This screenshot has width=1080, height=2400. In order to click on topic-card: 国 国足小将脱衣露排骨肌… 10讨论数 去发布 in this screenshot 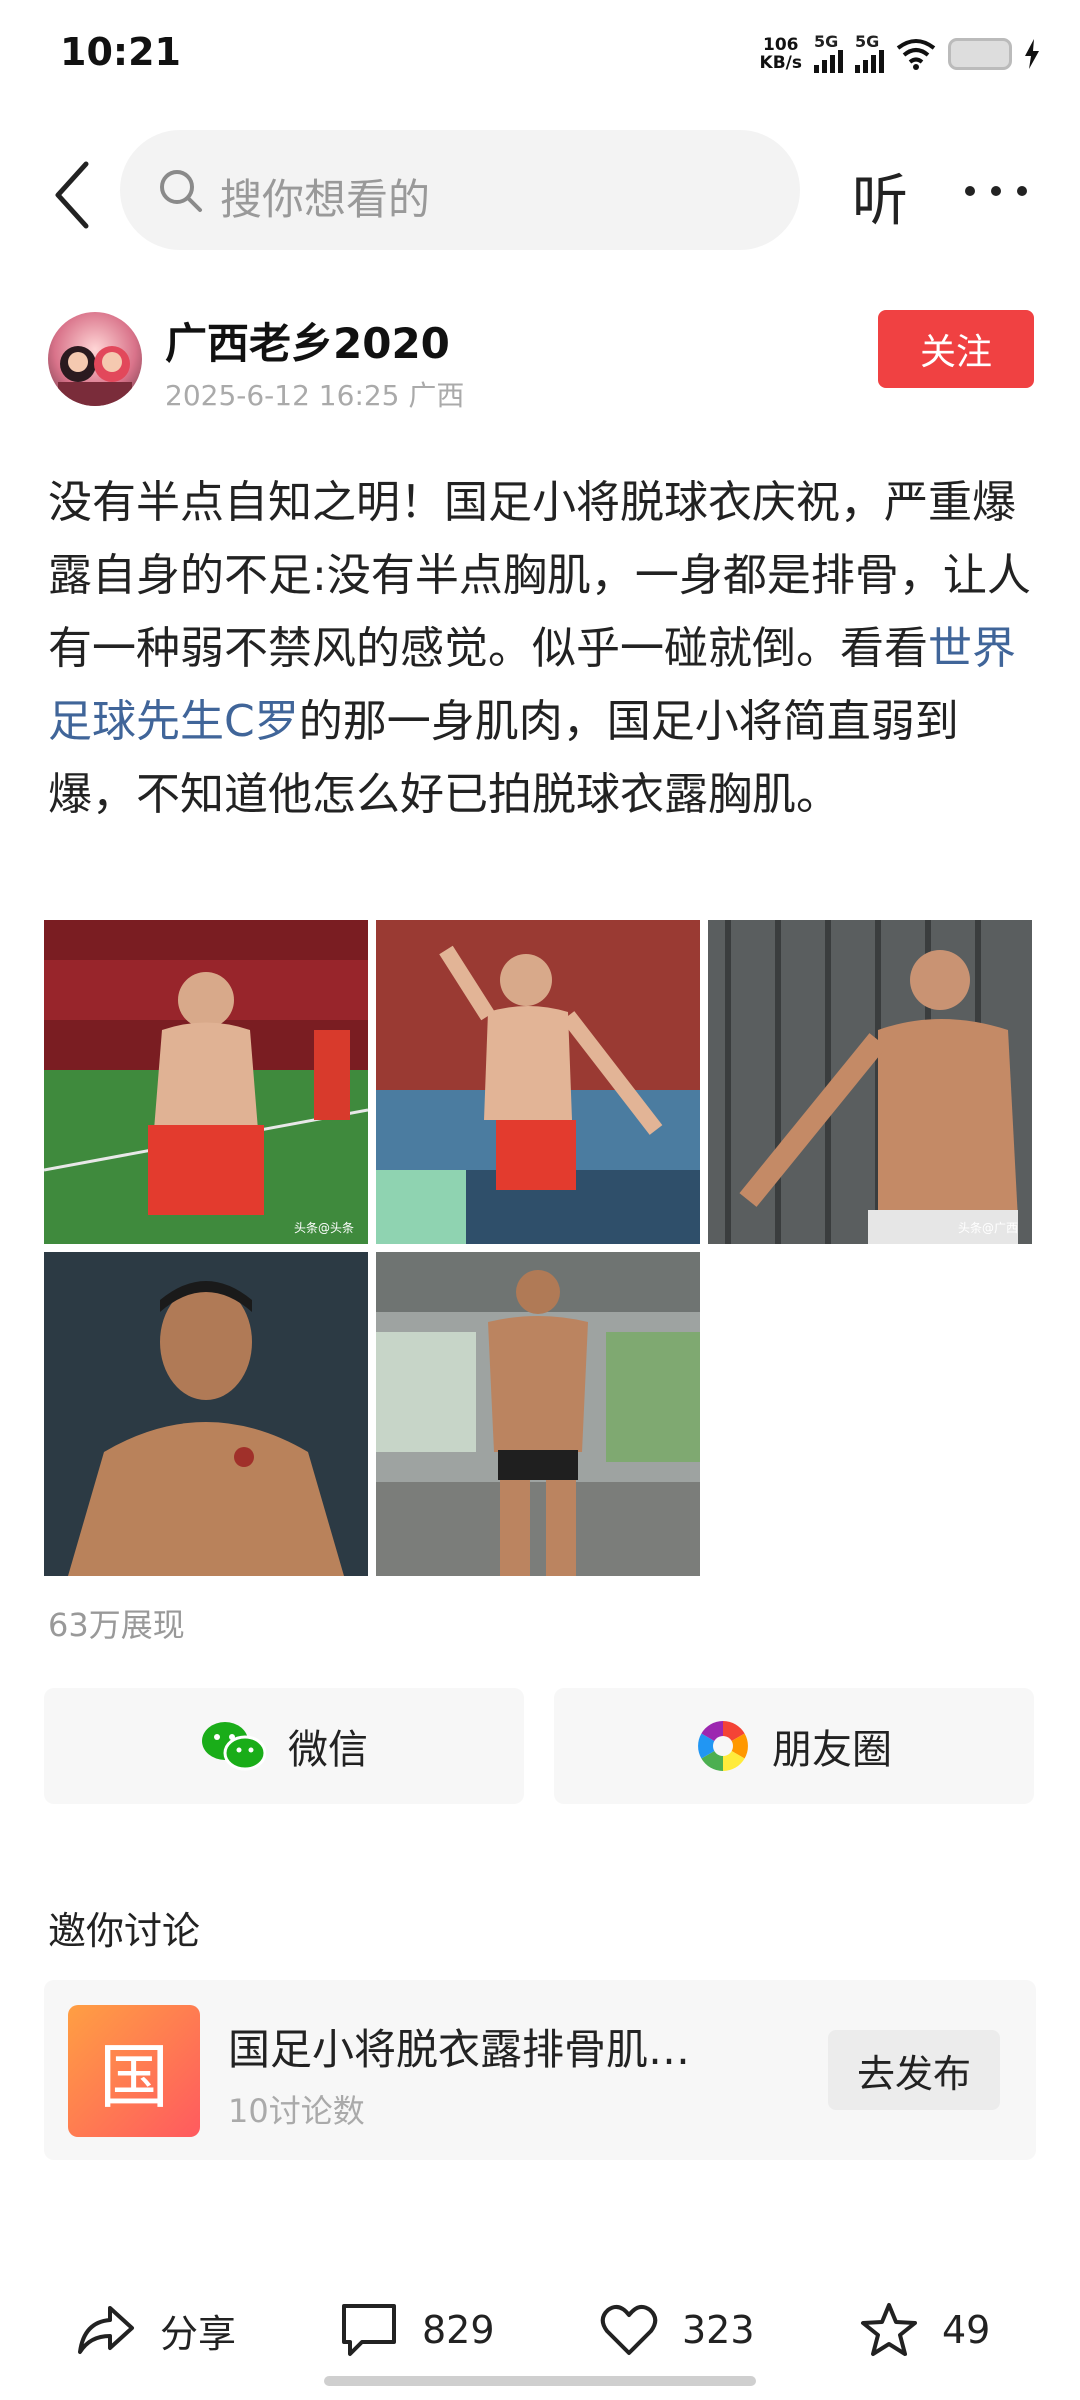, I will do `click(540, 2070)`.